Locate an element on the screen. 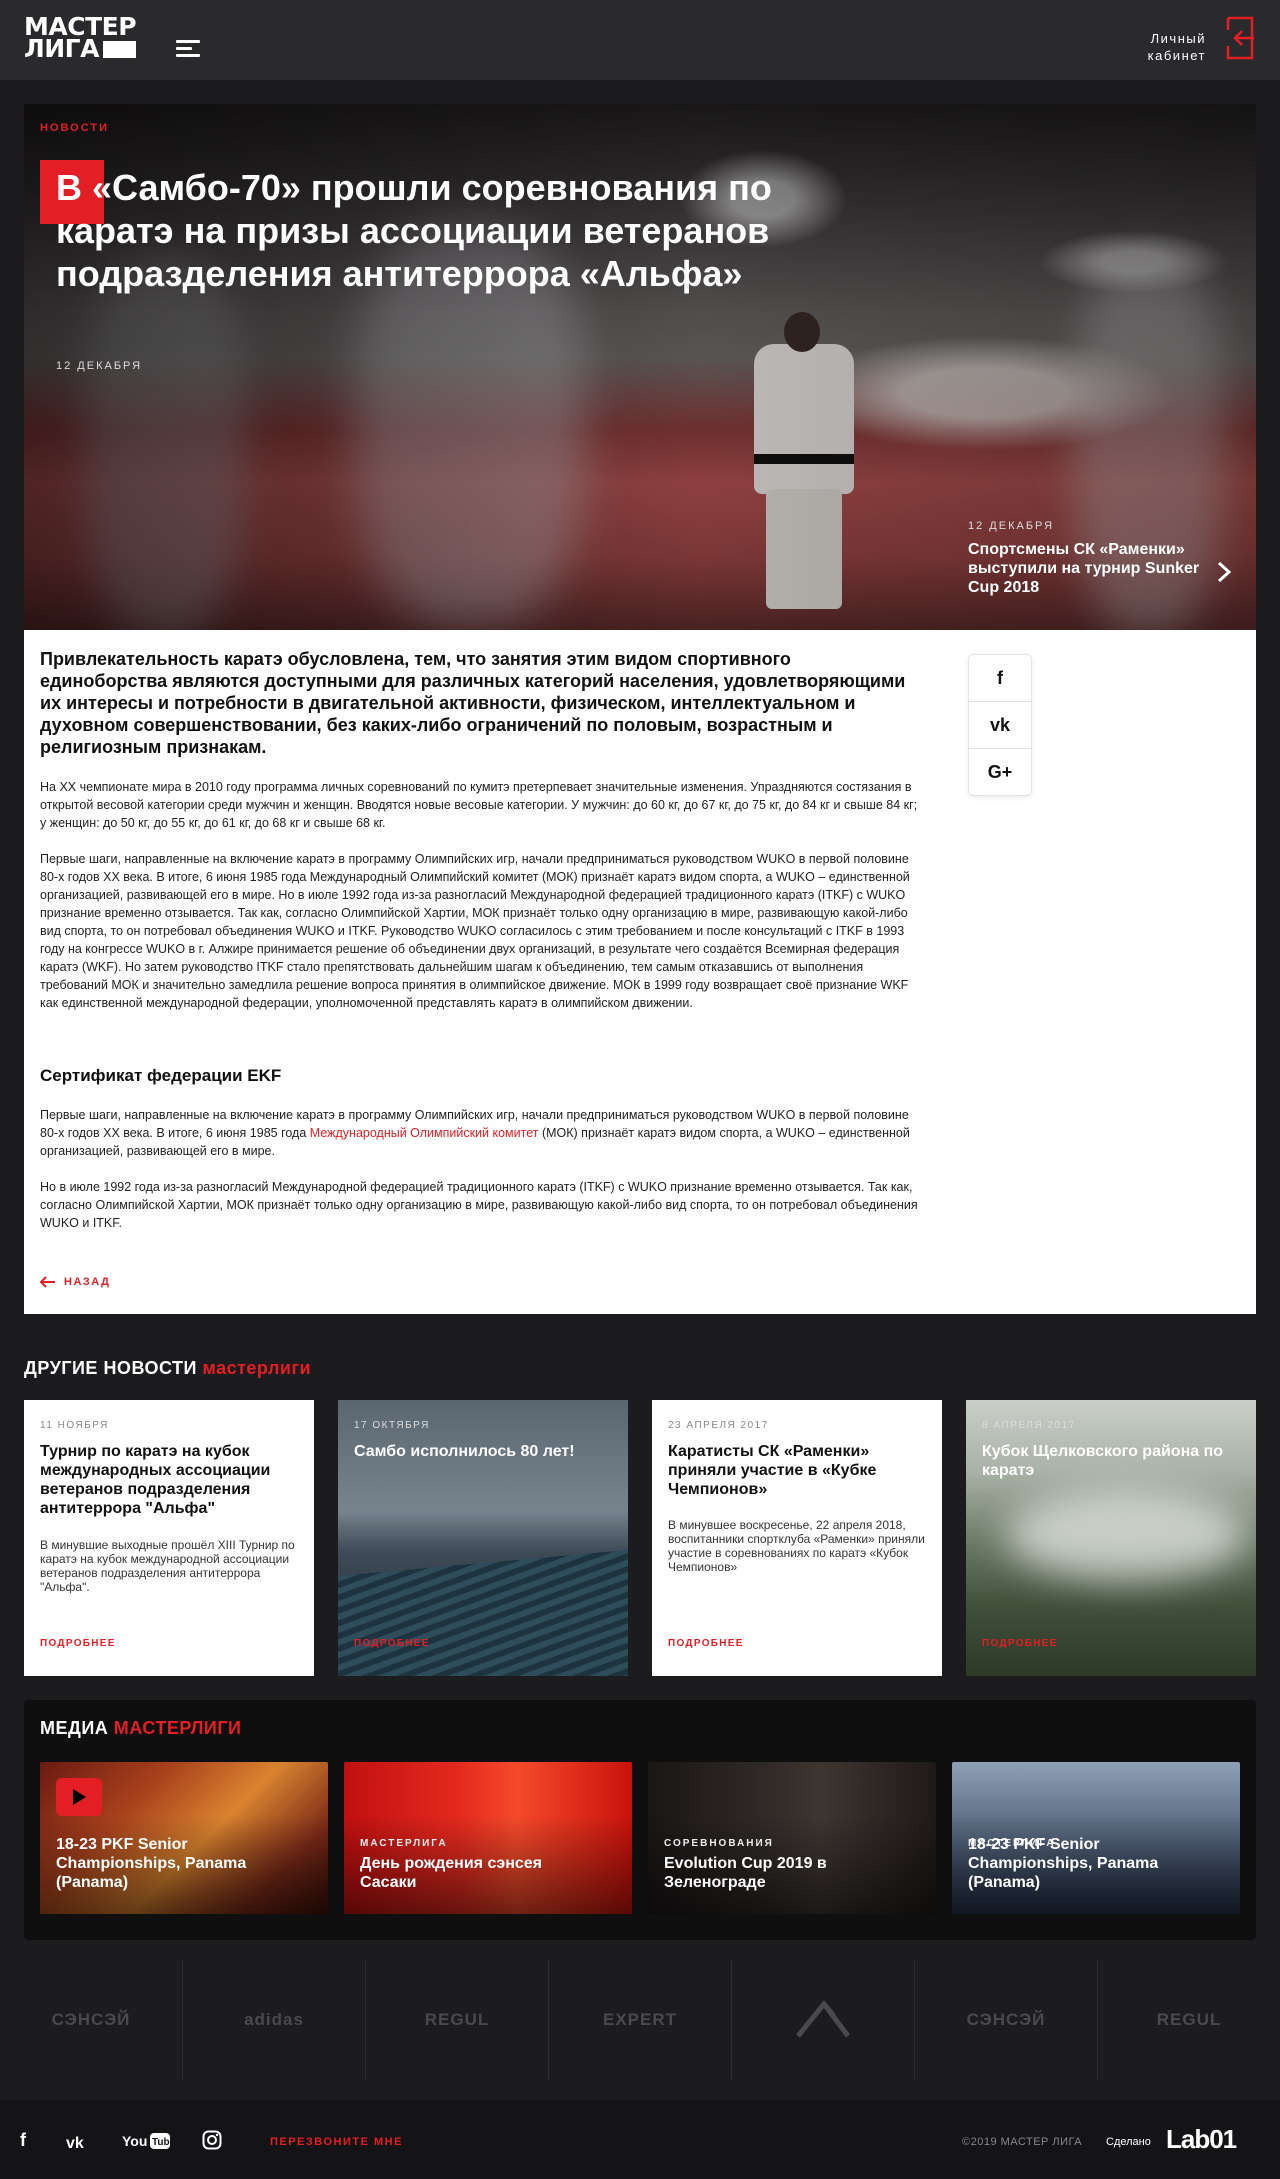 This screenshot has height=2179, width=1280. media-category: МАСТЕРЛИГА is located at coordinates (404, 1843).